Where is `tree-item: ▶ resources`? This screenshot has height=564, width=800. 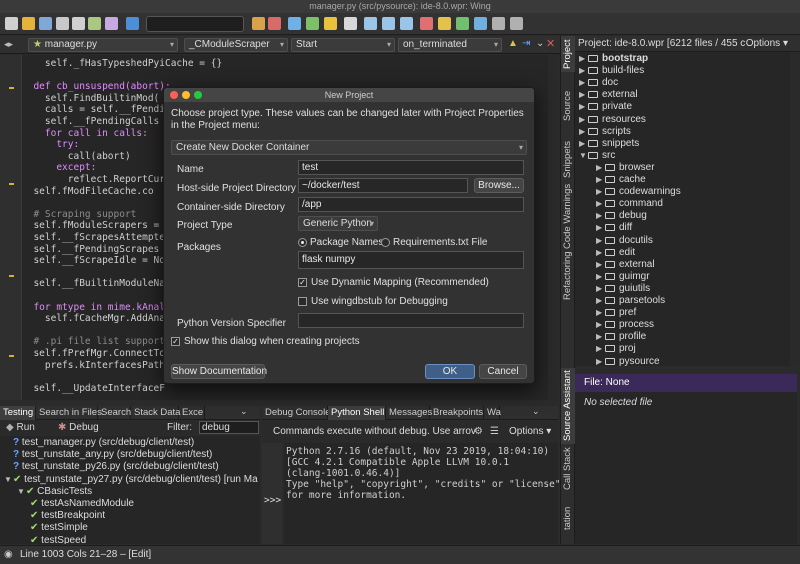
tree-item: ▶ resources is located at coordinates (612, 120).